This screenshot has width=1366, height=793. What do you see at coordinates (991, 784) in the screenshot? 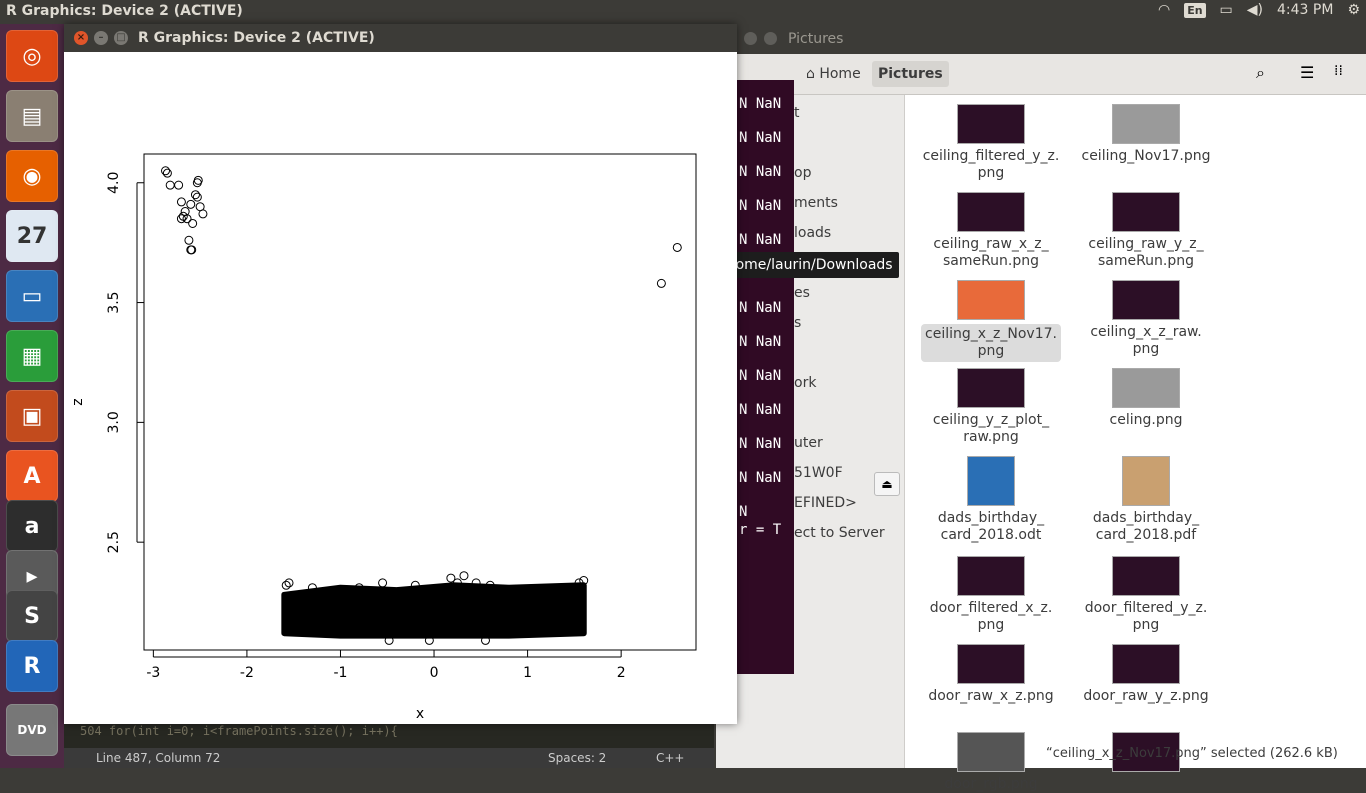
I see `file-name: door_rgb.png` at bounding box center [991, 784].